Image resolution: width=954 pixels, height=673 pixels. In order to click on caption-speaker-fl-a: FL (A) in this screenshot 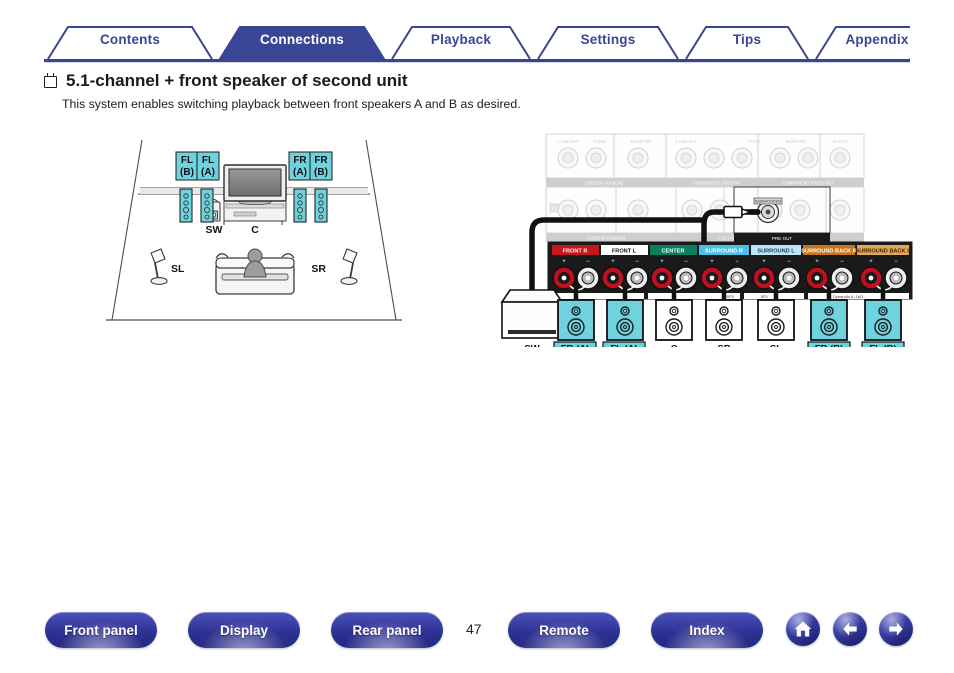, I will do `click(623, 346)`.